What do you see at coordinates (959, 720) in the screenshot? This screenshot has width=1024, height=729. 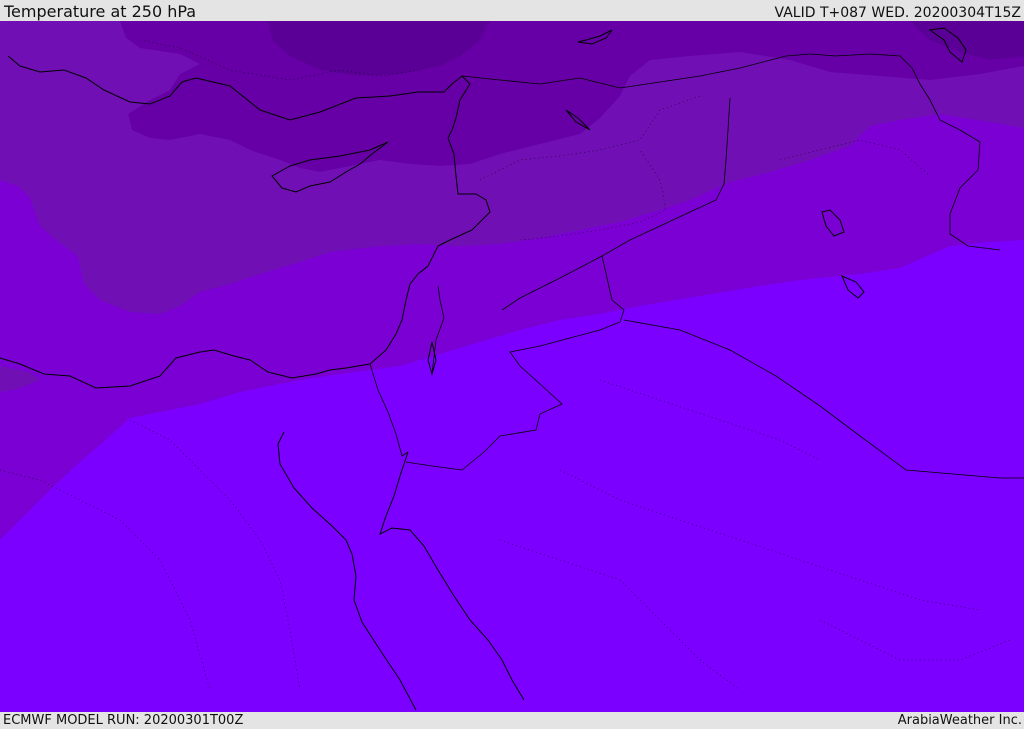 I see `credit-label: ArabiaWeather Inc.` at bounding box center [959, 720].